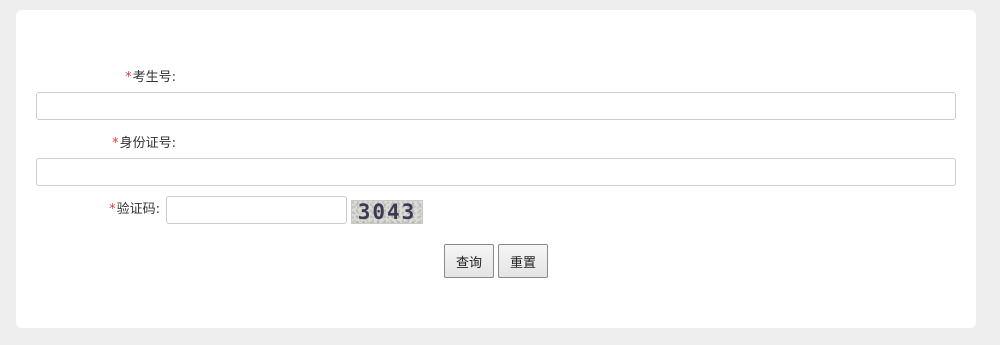 This screenshot has width=1000, height=345. I want to click on id-number-input, so click(496, 172).